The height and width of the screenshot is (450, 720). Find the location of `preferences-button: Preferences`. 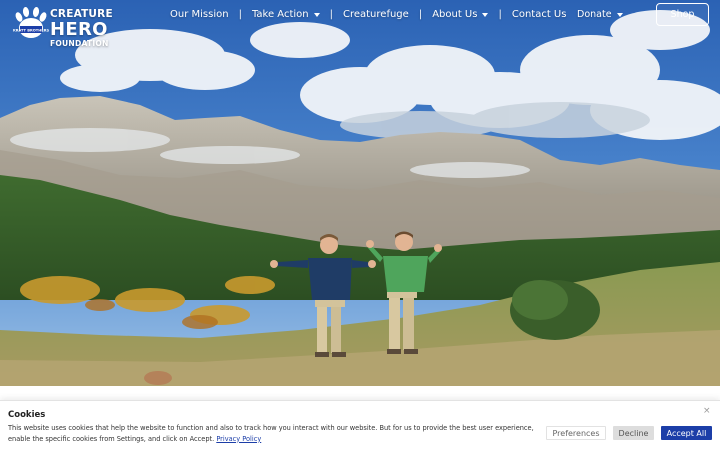

preferences-button: Preferences is located at coordinates (576, 433).